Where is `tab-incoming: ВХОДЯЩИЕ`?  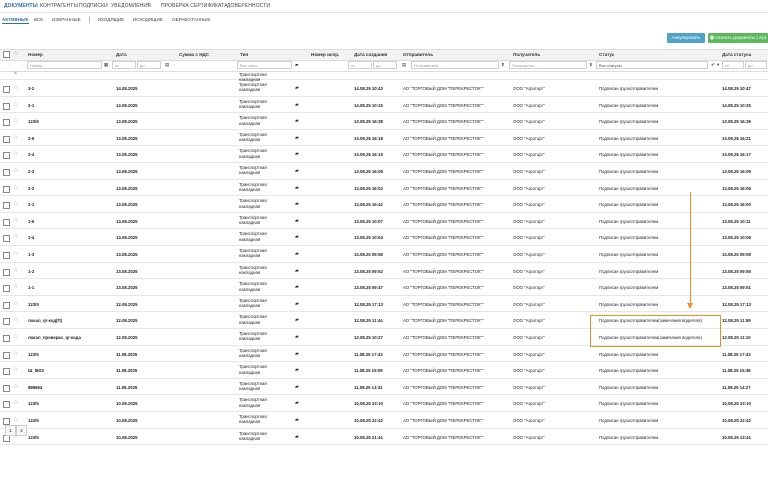
tab-incoming: ВХОДЯЩИЕ is located at coordinates (111, 19).